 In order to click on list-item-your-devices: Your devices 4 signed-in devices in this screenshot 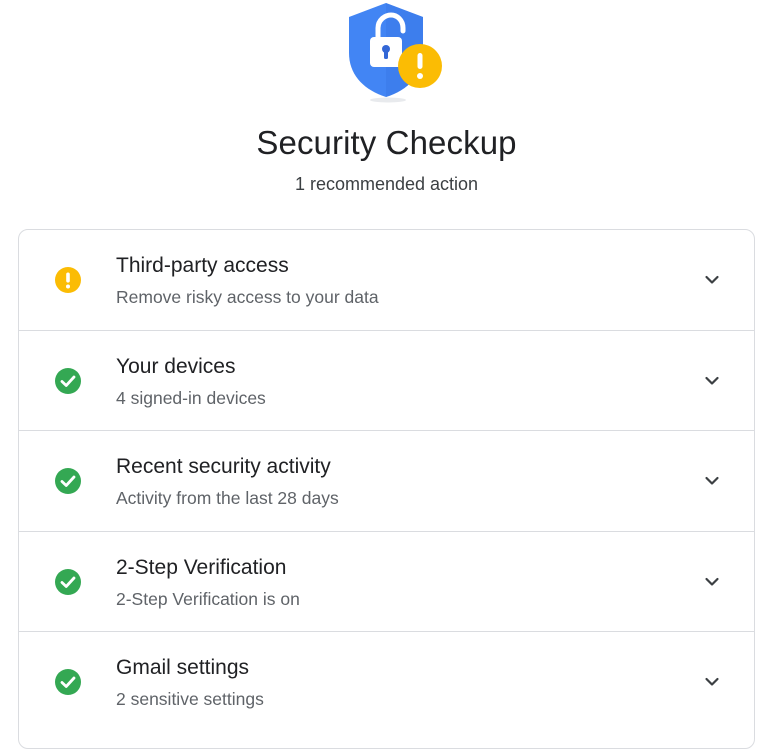, I will do `click(386, 381)`.